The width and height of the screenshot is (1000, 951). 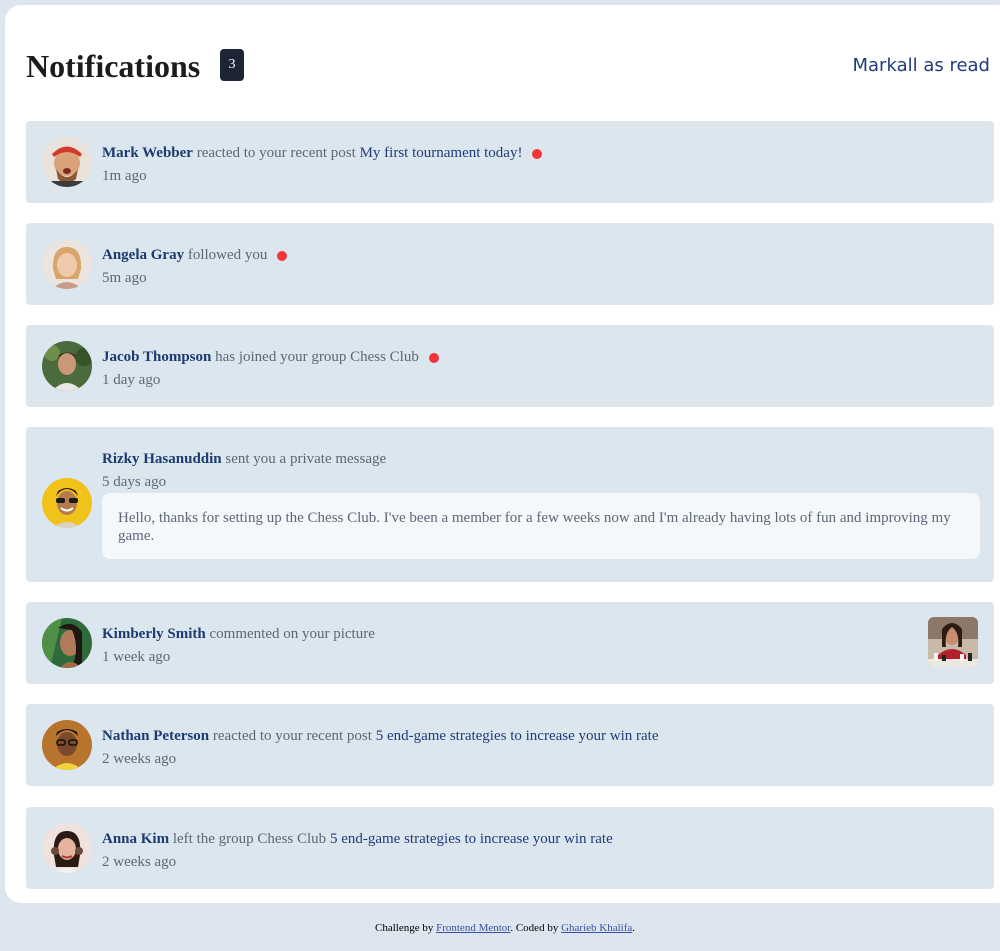 I want to click on user-name: Angela Gray, so click(x=143, y=255).